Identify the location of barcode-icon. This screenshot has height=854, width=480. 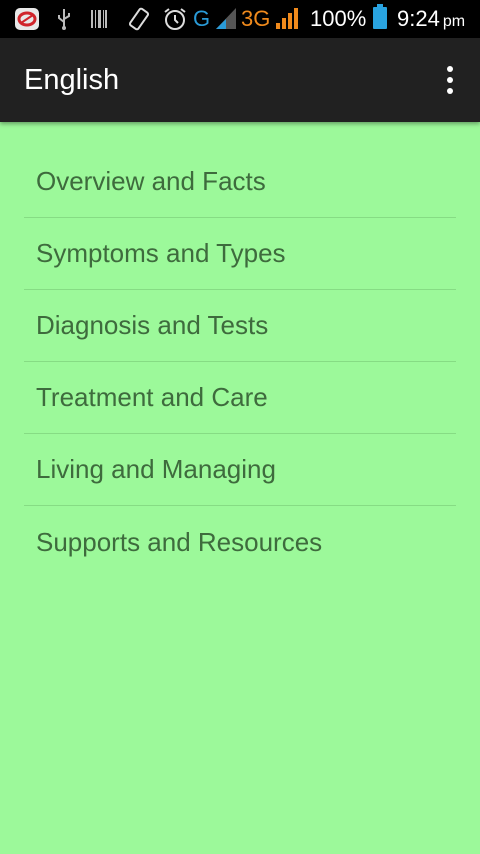
(99, 19).